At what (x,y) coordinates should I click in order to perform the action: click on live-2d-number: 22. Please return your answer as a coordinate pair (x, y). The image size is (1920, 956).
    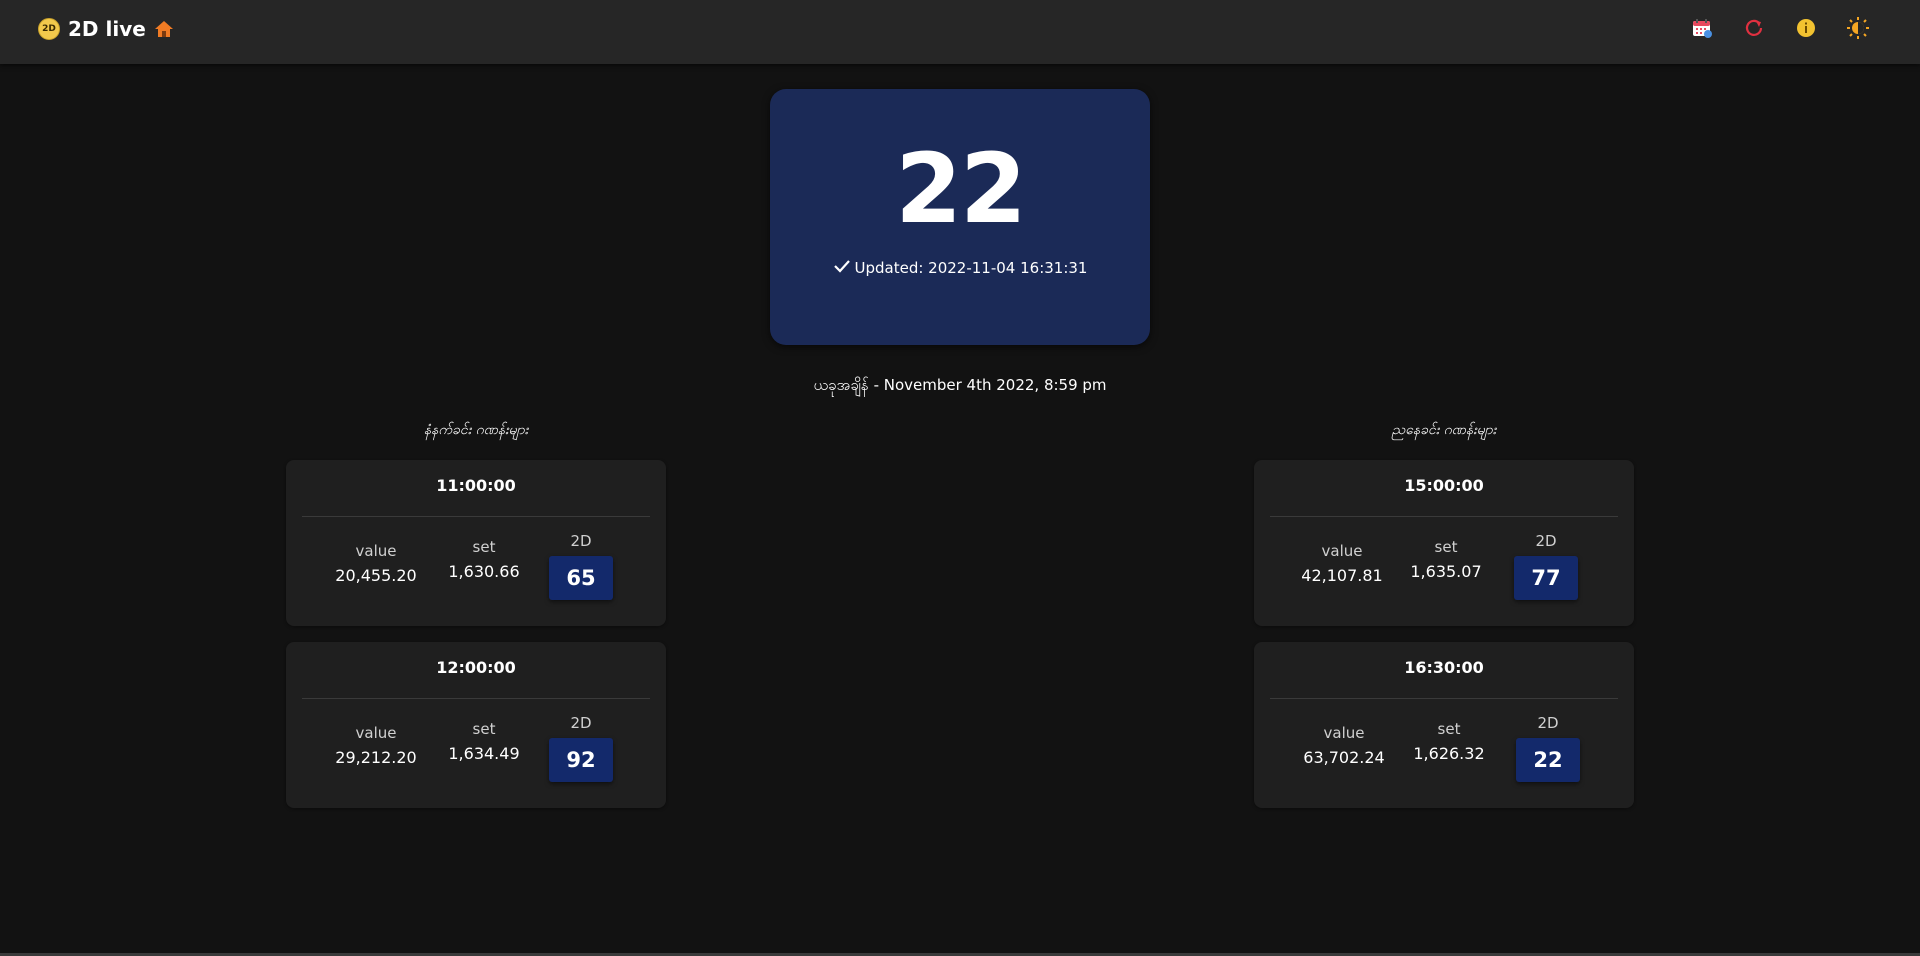
    Looking at the image, I should click on (961, 189).